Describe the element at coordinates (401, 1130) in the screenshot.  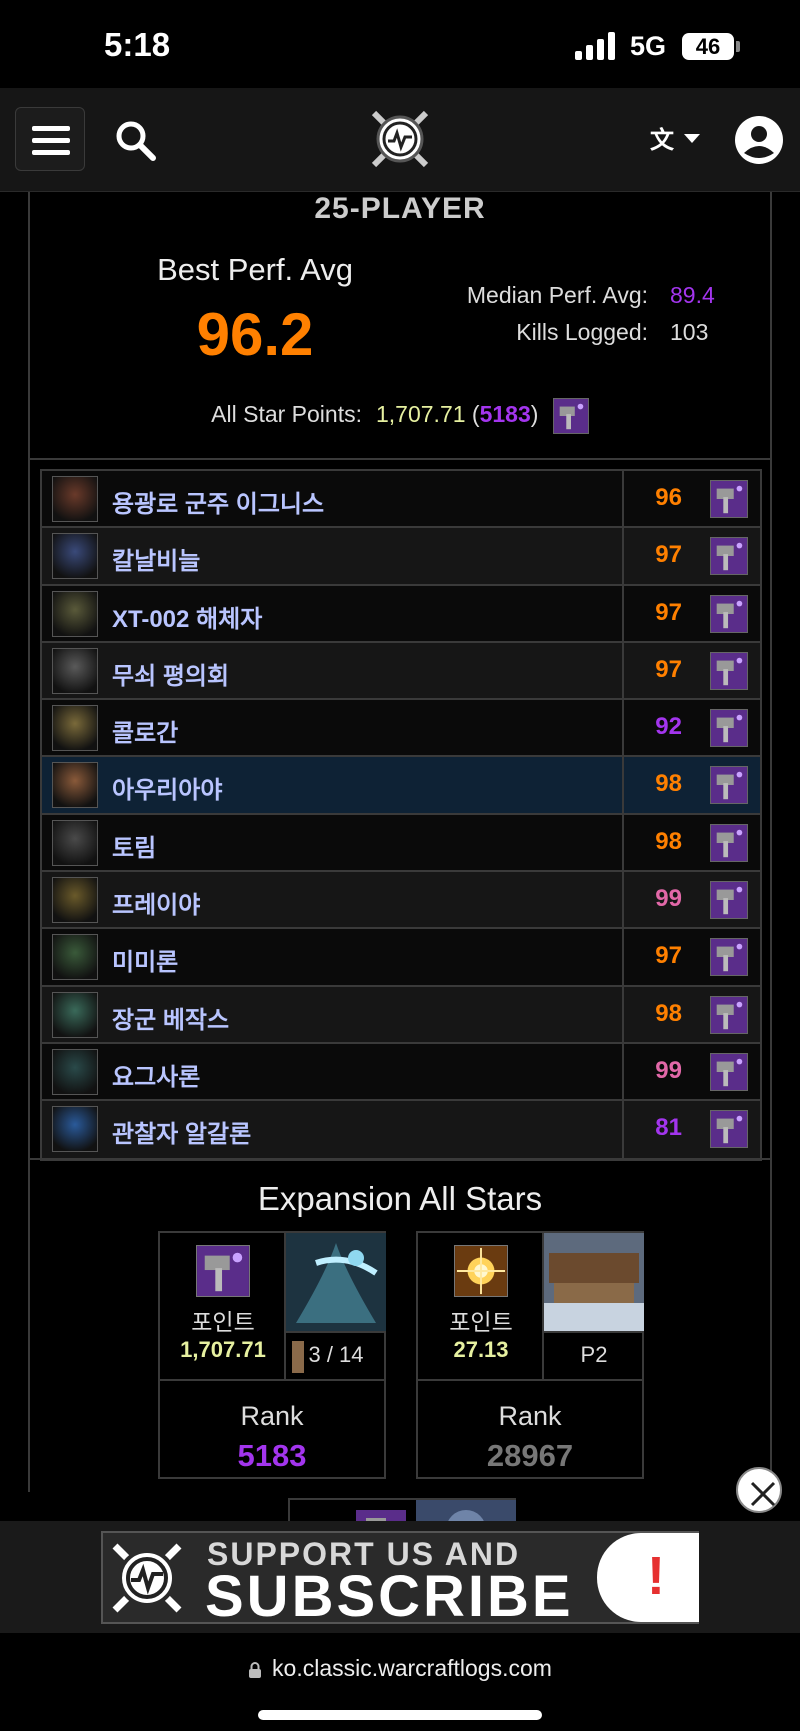
I see `boss-row: 관찰자 알갈론 81` at that location.